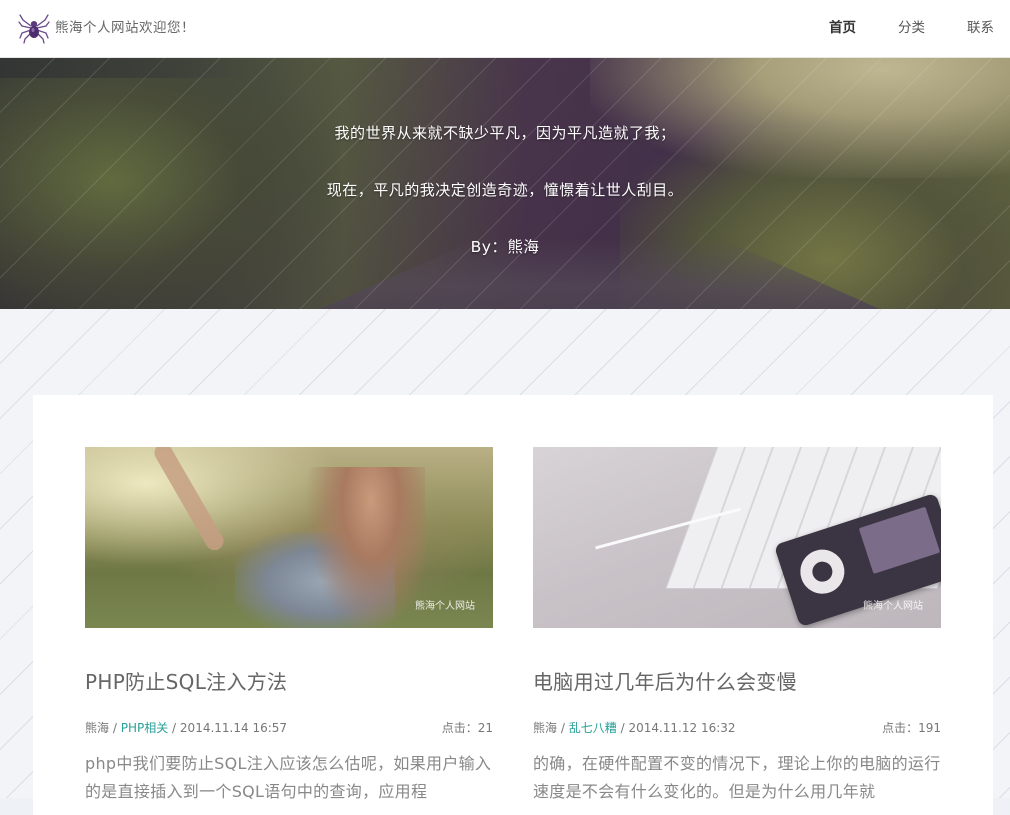  What do you see at coordinates (34, 28) in the screenshot?
I see `spider-logo-icon` at bounding box center [34, 28].